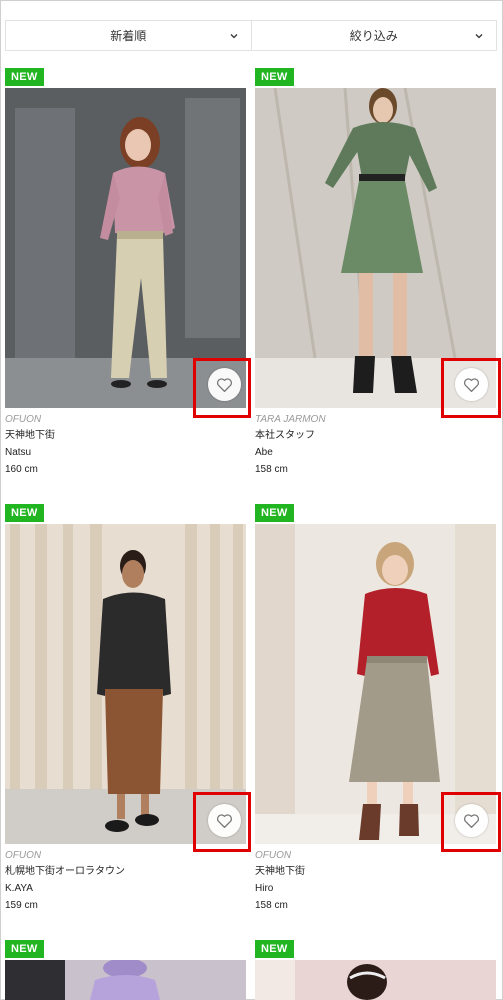 The width and height of the screenshot is (503, 1000). Describe the element at coordinates (19, 888) in the screenshot. I see `staff-name: K.AYA` at that location.